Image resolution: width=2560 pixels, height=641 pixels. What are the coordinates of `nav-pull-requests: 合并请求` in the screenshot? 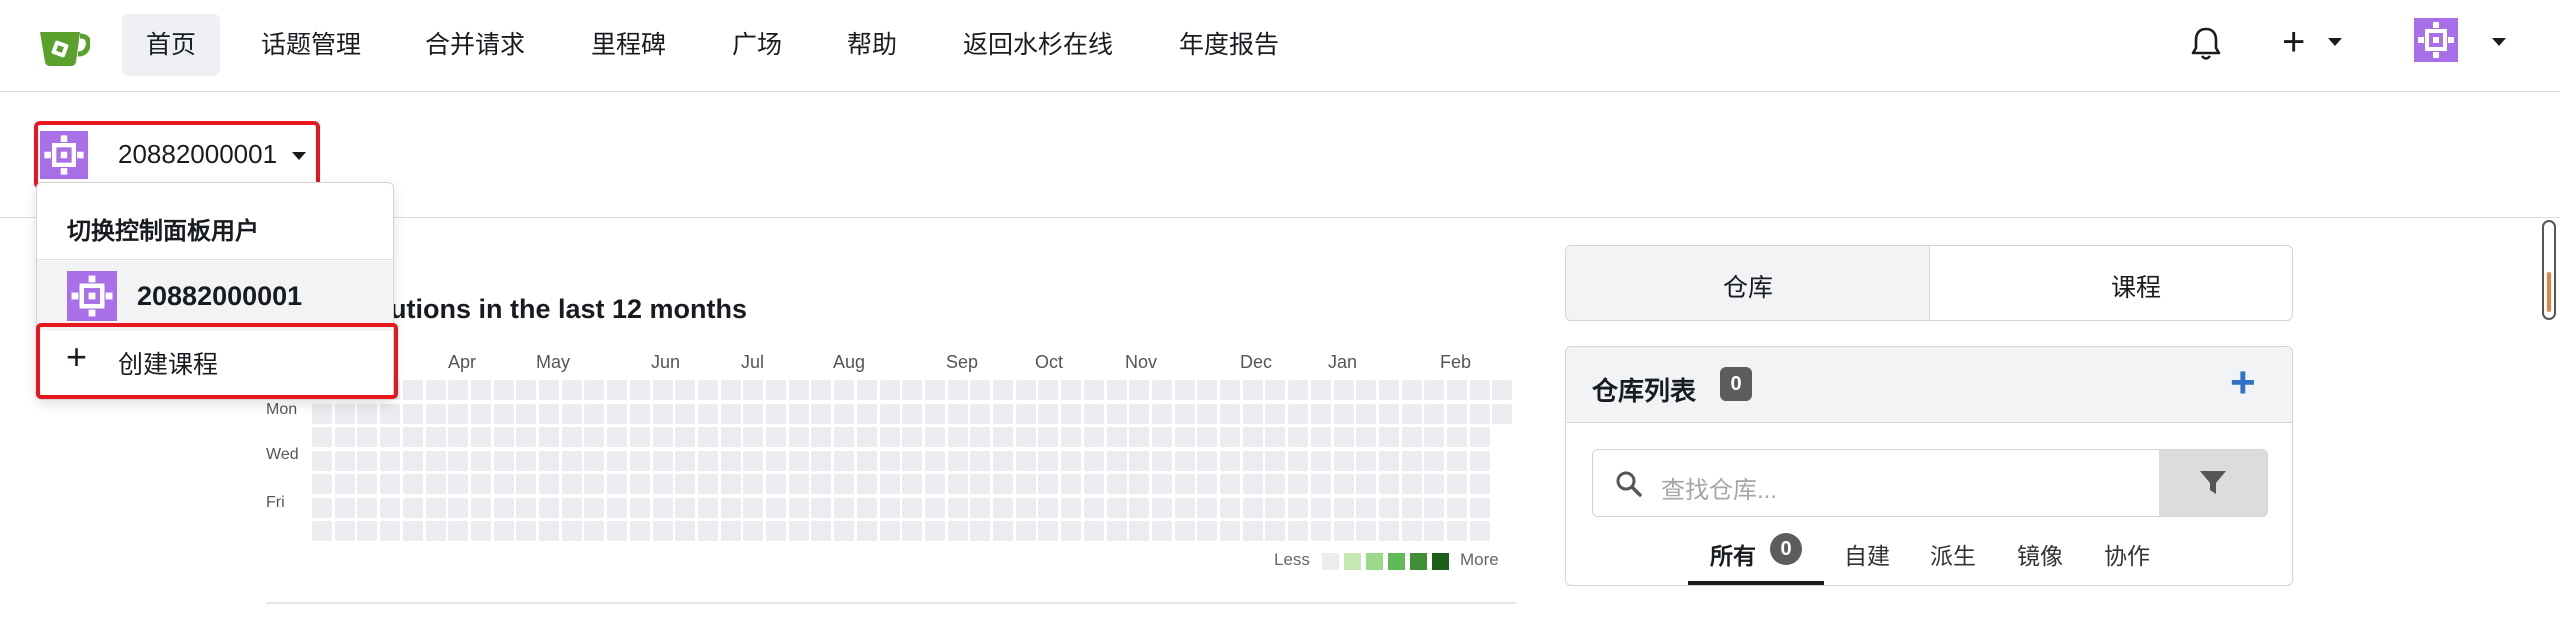 It's located at (475, 45).